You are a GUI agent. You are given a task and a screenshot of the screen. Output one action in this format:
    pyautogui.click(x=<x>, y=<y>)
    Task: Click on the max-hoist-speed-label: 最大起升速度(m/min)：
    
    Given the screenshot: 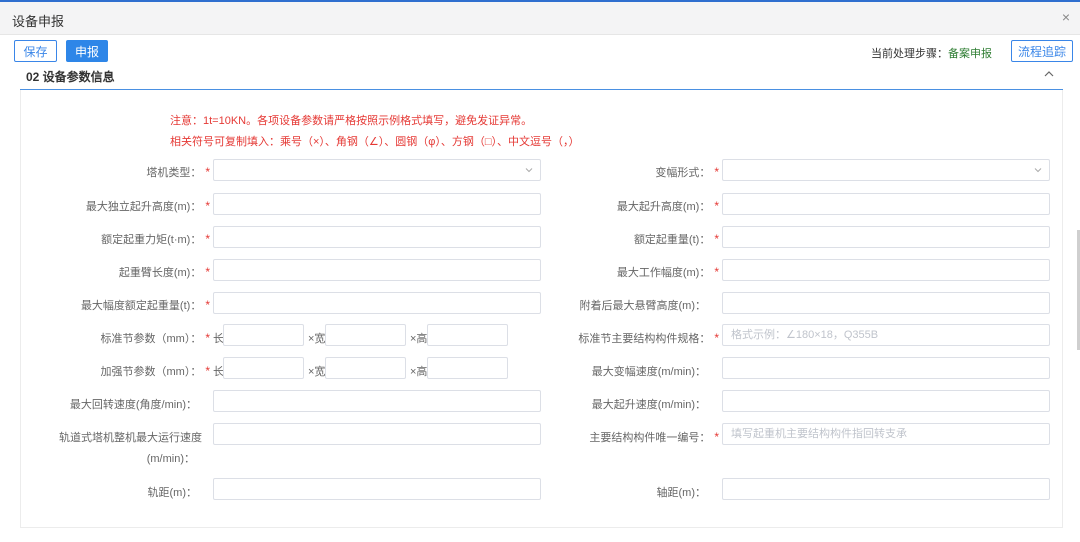 What is the action you would take?
    pyautogui.click(x=648, y=405)
    